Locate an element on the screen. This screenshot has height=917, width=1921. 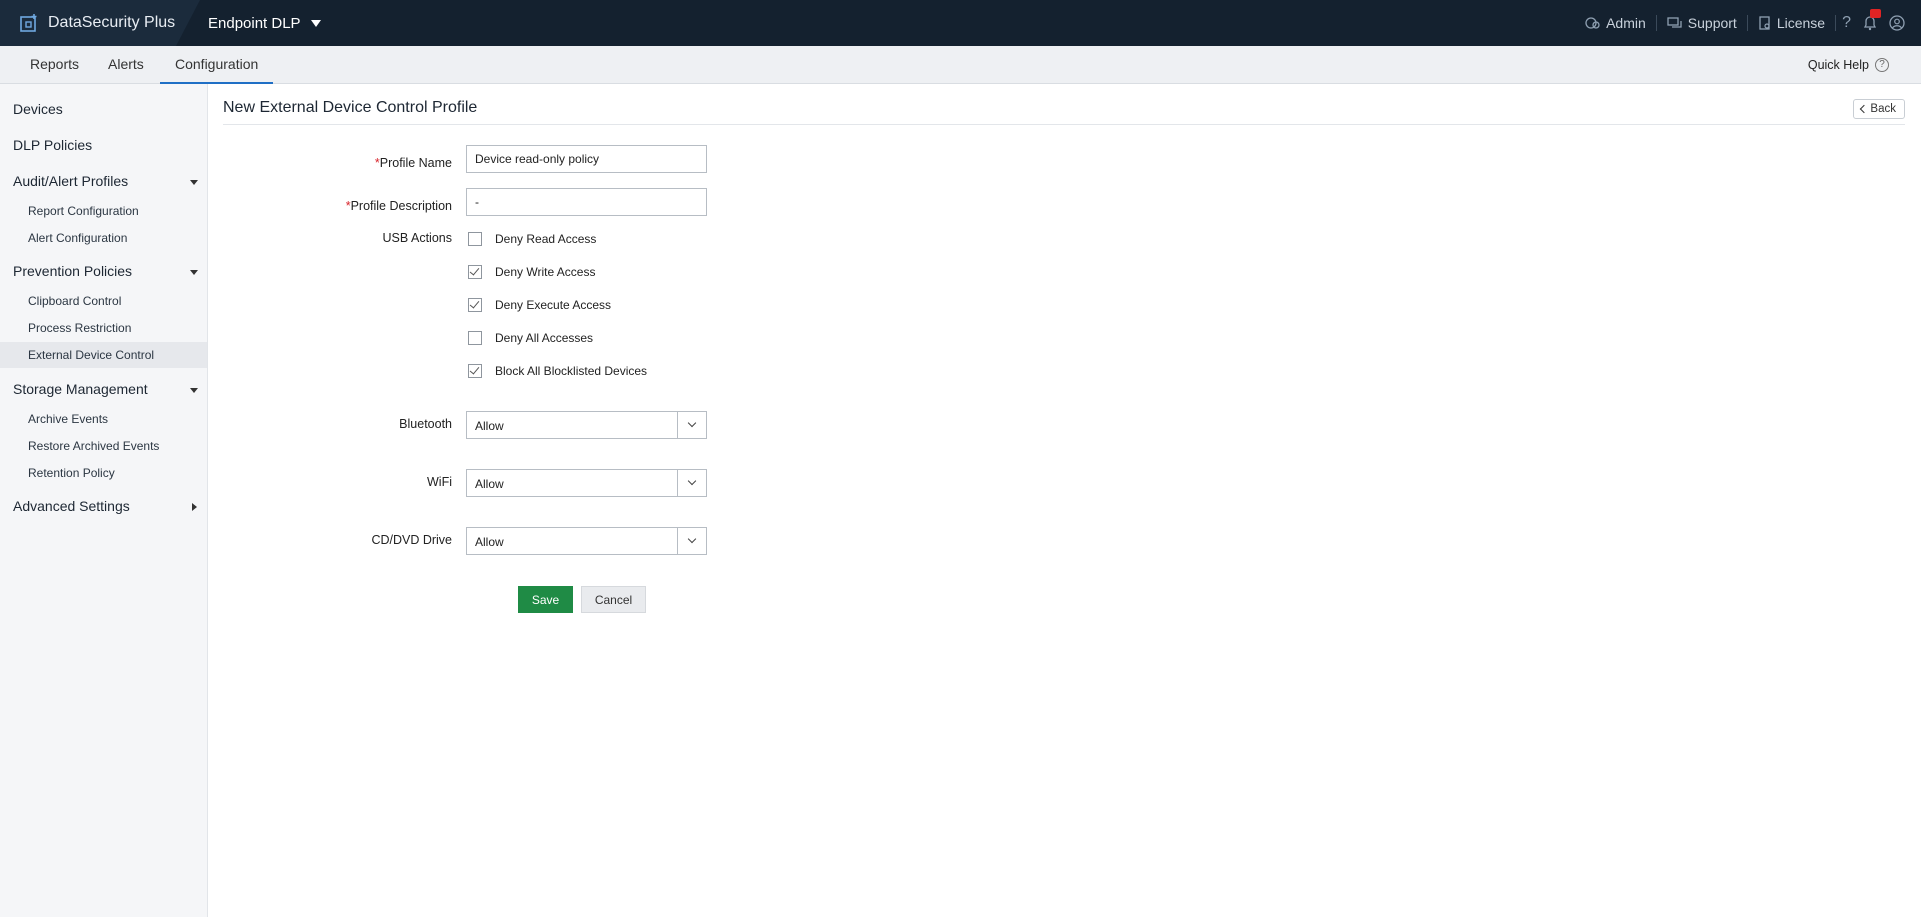
profile-name-input is located at coordinates (586, 159).